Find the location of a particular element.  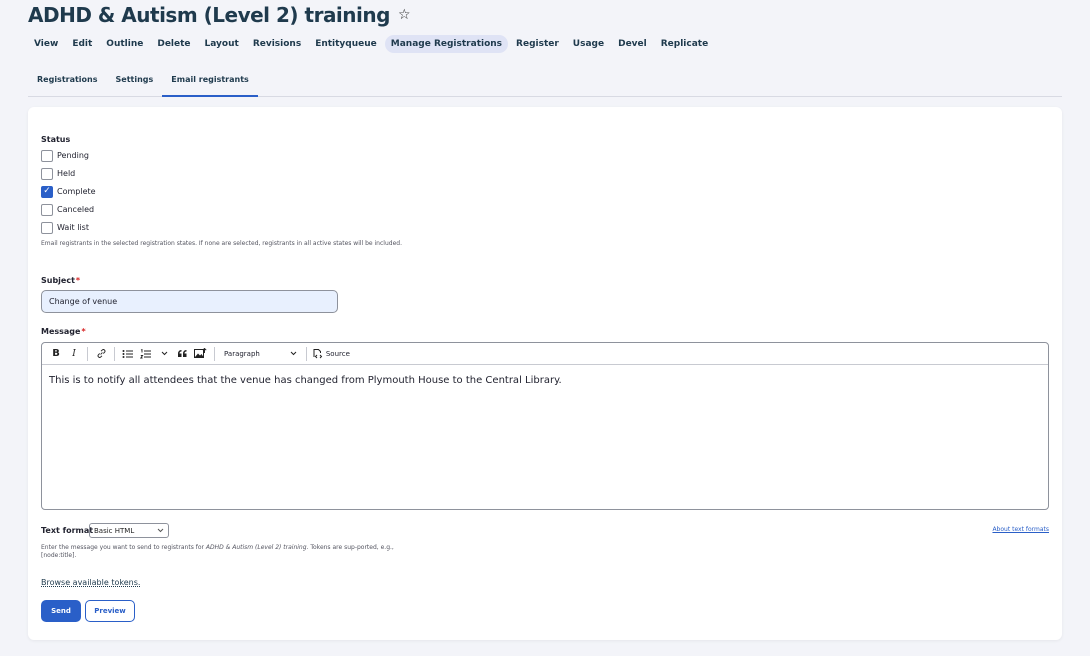

subtab-registrations: Registrations is located at coordinates (67, 81).